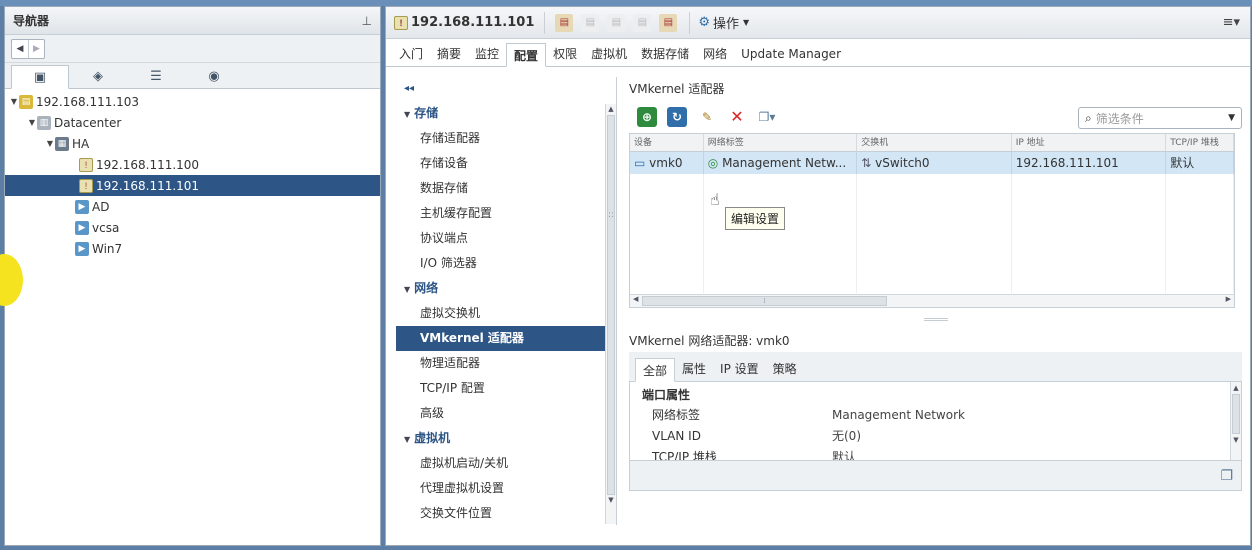 This screenshot has width=1252, height=550. Describe the element at coordinates (82, 227) in the screenshot. I see `vm-icon: ▶` at that location.